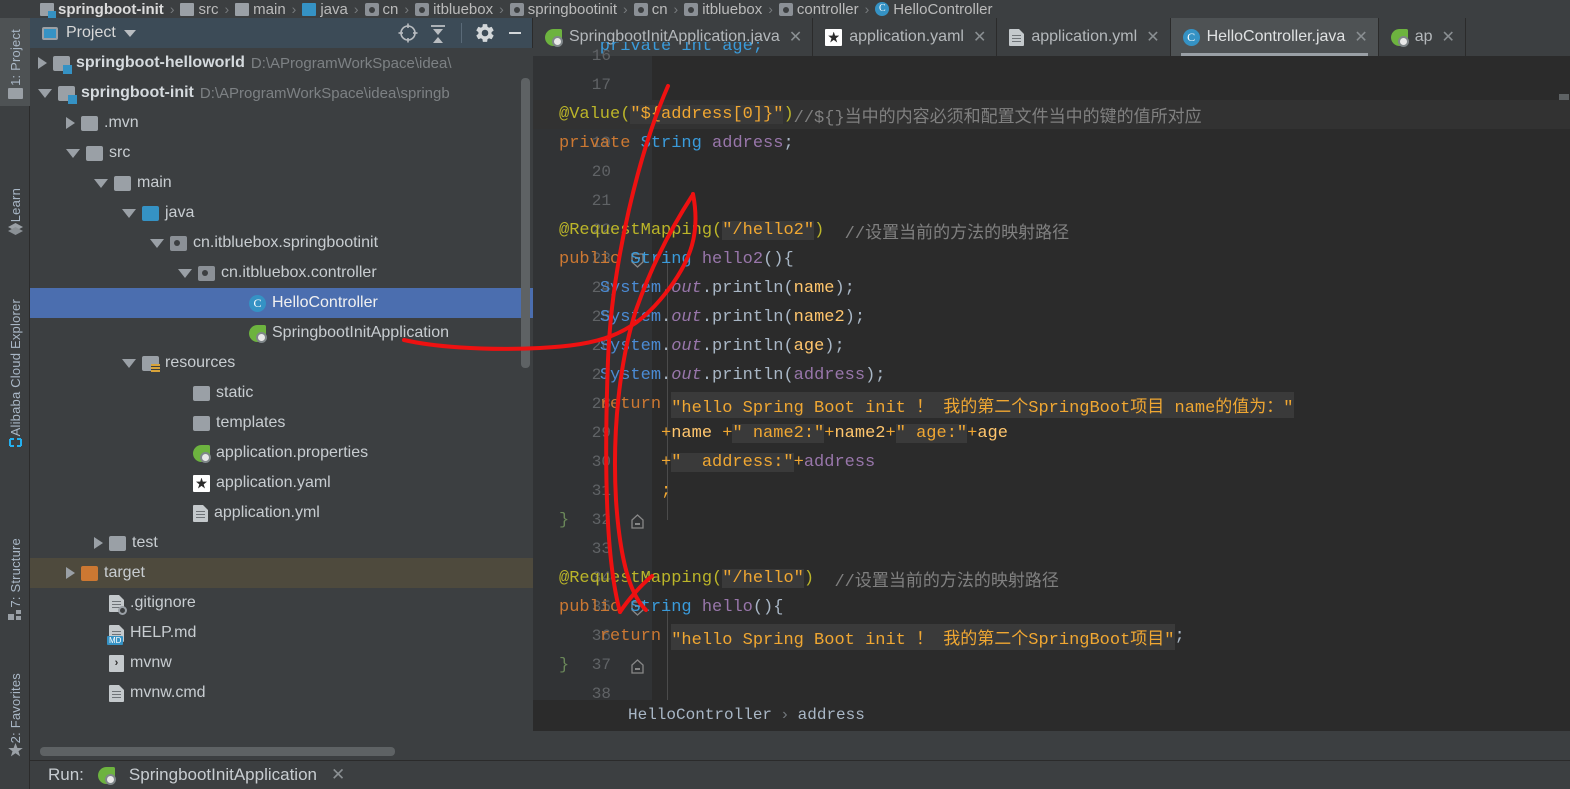 This screenshot has height=789, width=1570. I want to click on tree-node--gitignore: .gitignore, so click(281, 603).